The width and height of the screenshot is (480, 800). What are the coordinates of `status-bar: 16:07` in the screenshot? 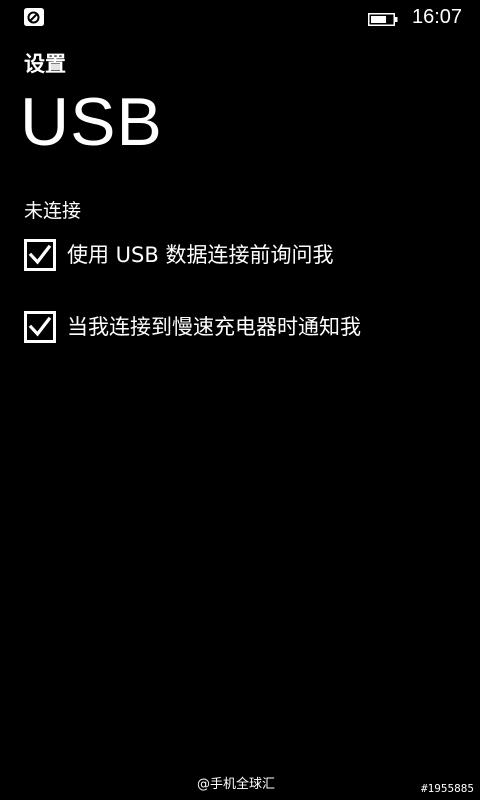 It's located at (240, 17).